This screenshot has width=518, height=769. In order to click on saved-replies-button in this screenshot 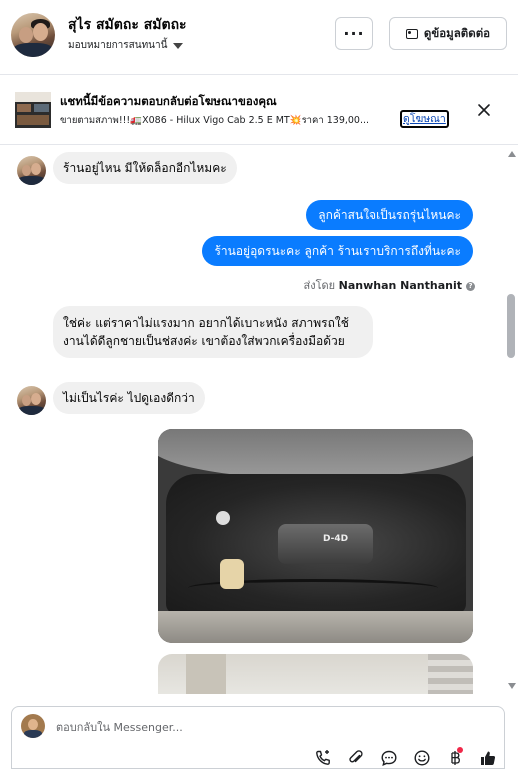, I will do `click(388, 758)`.